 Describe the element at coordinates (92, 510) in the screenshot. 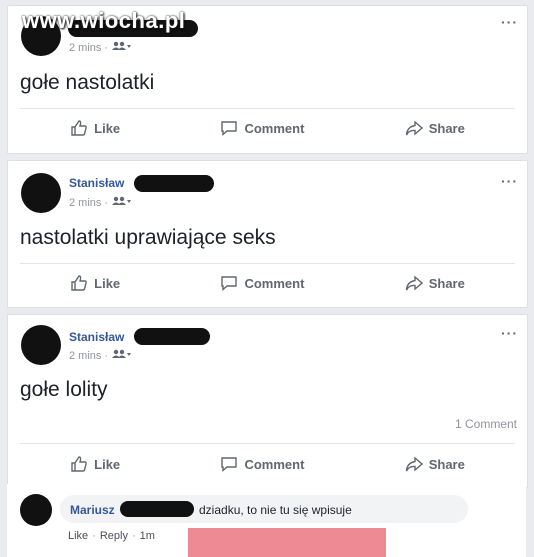

I see `comment-author: Mariusz` at that location.